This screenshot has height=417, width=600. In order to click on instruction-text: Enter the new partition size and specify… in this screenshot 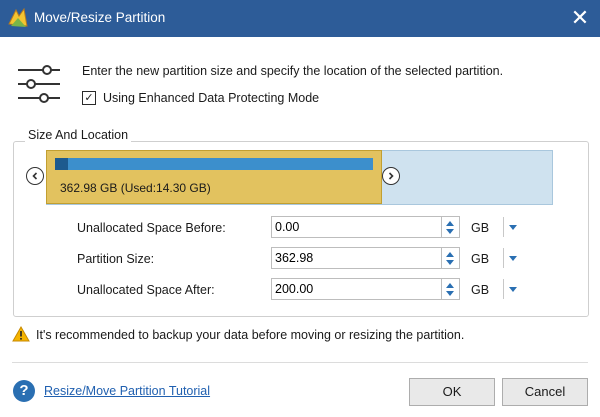, I will do `click(293, 71)`.